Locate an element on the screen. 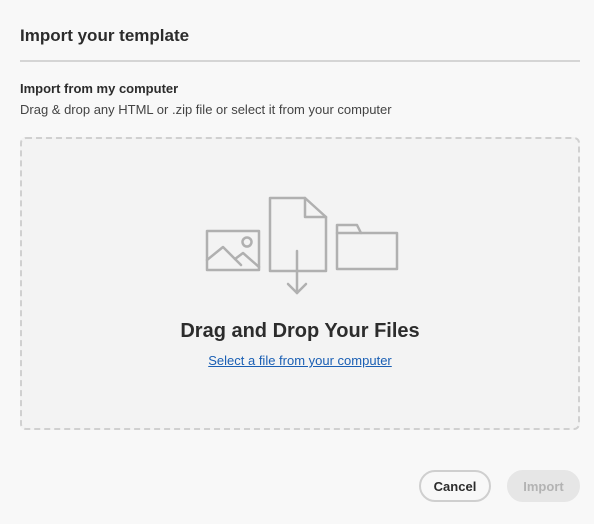  select-file-link: Select a file from your computer is located at coordinates (300, 360).